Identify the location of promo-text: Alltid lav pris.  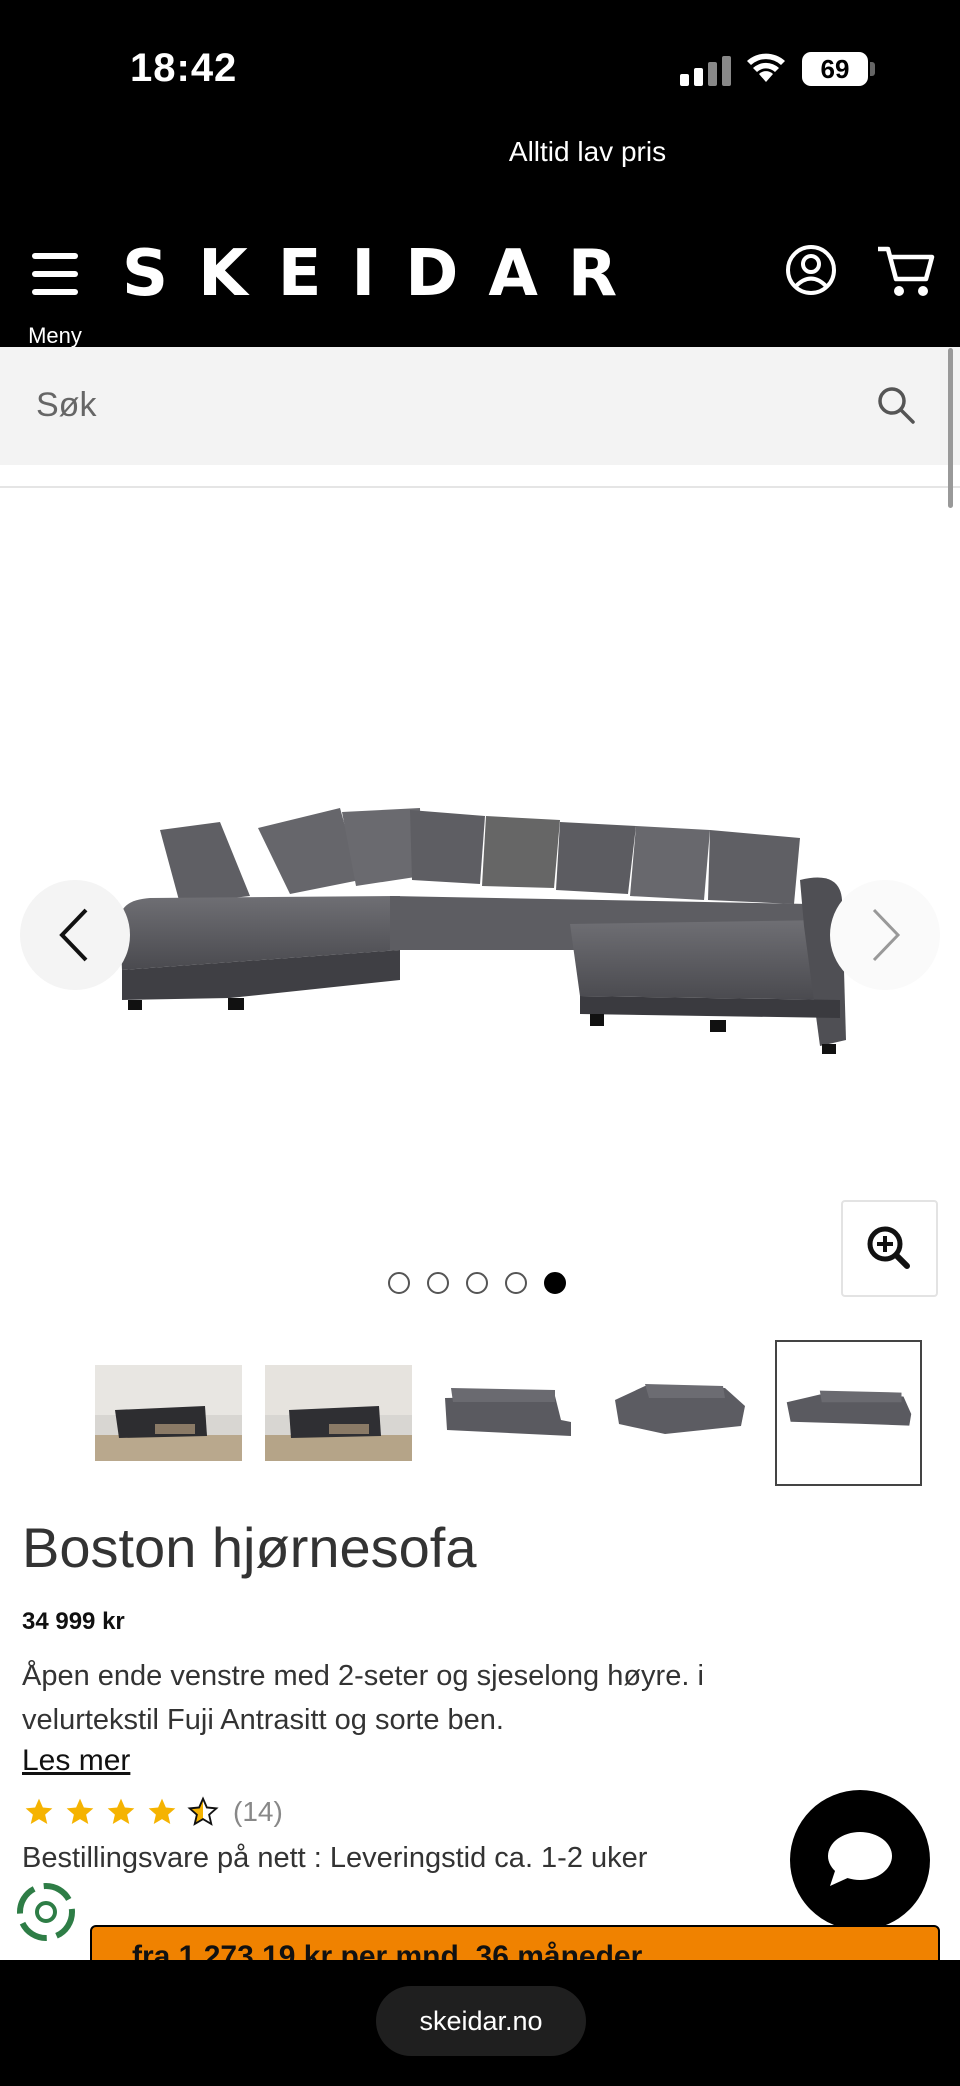
(587, 151).